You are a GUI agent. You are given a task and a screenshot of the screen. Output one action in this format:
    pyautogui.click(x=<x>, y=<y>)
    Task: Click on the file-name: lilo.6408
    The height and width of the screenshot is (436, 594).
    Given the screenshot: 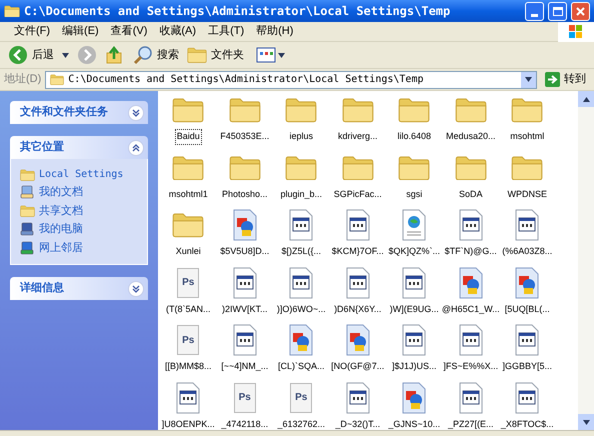 What is the action you would take?
    pyautogui.click(x=414, y=137)
    